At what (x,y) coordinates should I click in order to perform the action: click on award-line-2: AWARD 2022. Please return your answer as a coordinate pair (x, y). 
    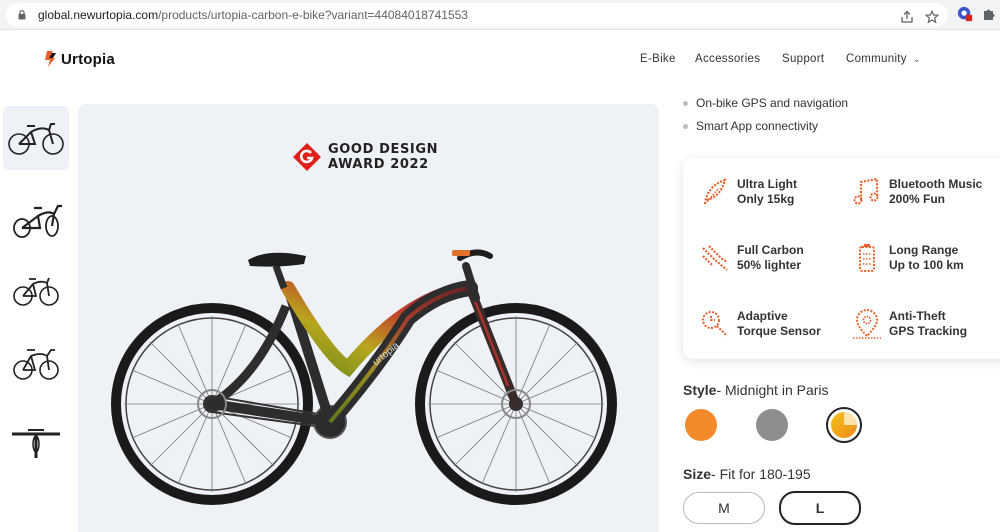
    Looking at the image, I should click on (378, 164).